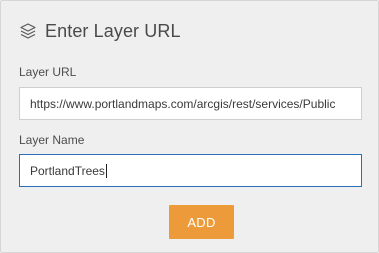 The image size is (379, 253). What do you see at coordinates (48, 72) in the screenshot?
I see `layer-url-label: Layer URL` at bounding box center [48, 72].